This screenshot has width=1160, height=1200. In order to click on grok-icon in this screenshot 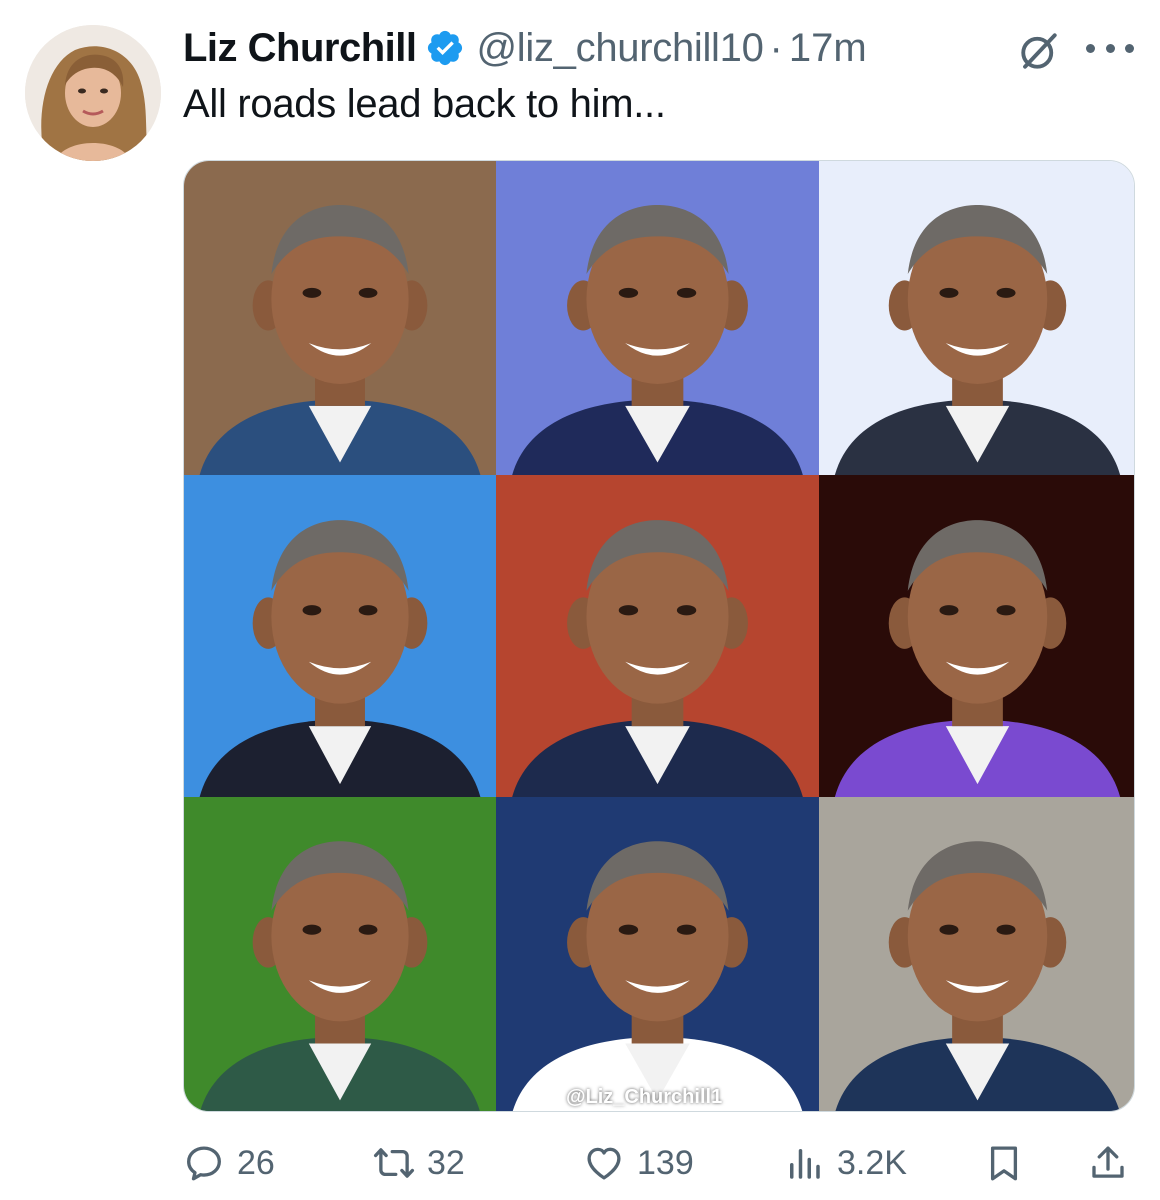, I will do `click(1039, 51)`.